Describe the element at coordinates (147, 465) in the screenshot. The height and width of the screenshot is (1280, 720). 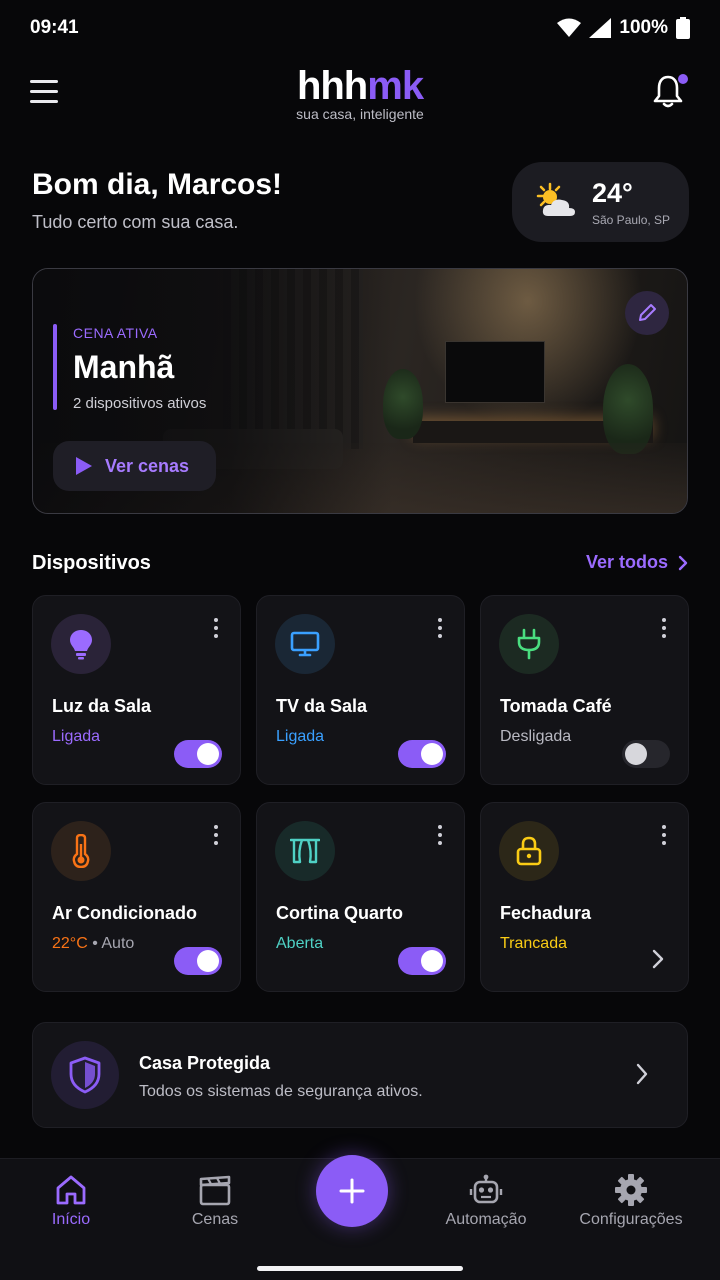
I see `view-scenes-label: Ver cenas` at that location.